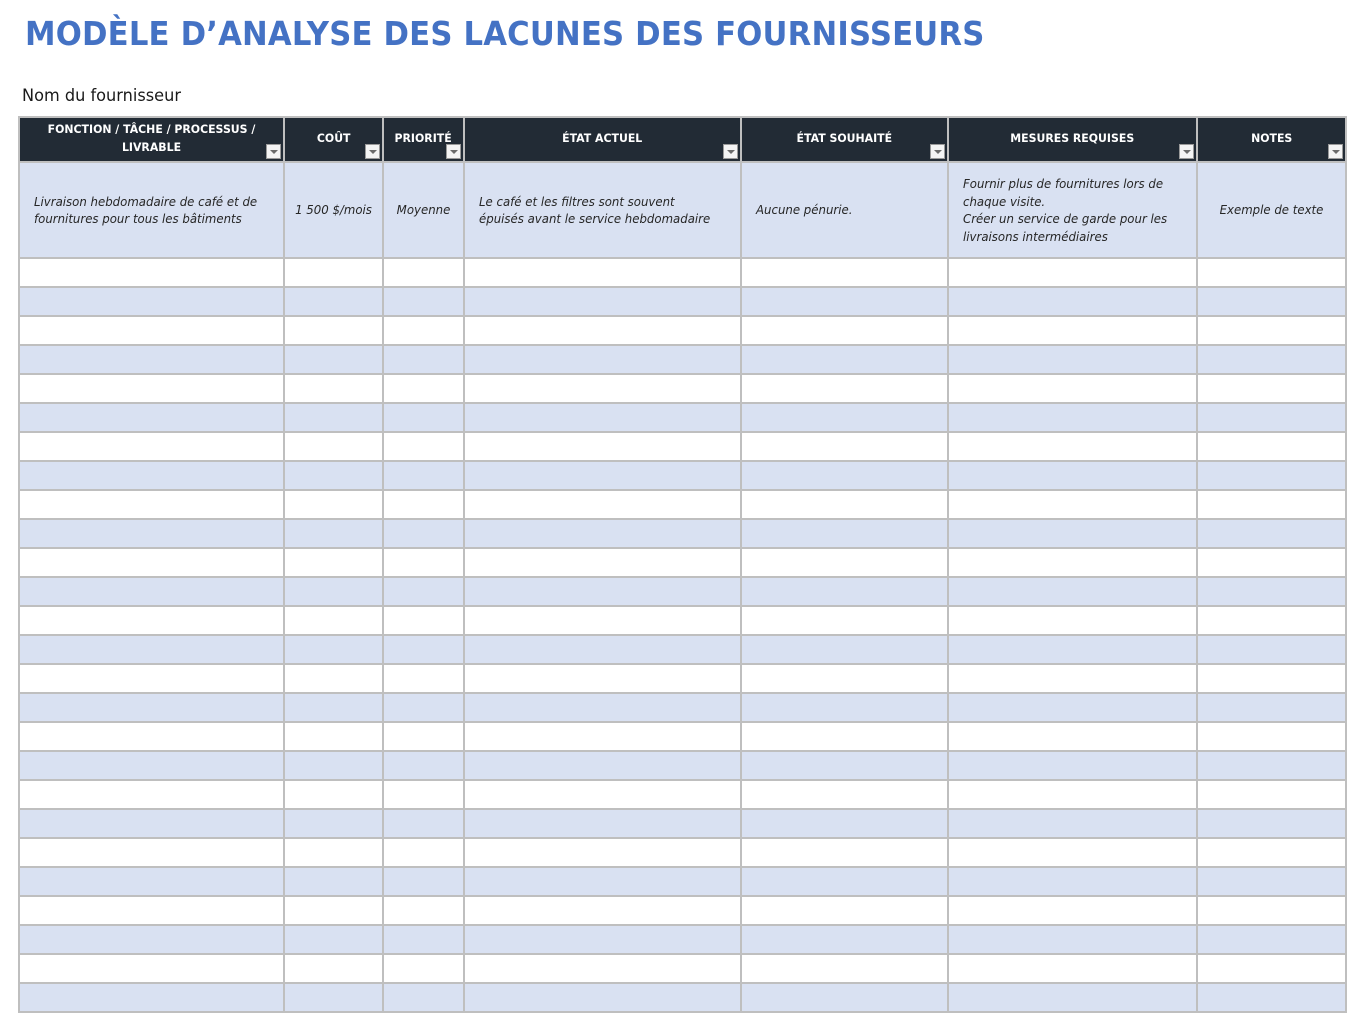 This screenshot has width=1363, height=1025. What do you see at coordinates (1271, 210) in the screenshot?
I see `cell-notes: Exemple de texte` at bounding box center [1271, 210].